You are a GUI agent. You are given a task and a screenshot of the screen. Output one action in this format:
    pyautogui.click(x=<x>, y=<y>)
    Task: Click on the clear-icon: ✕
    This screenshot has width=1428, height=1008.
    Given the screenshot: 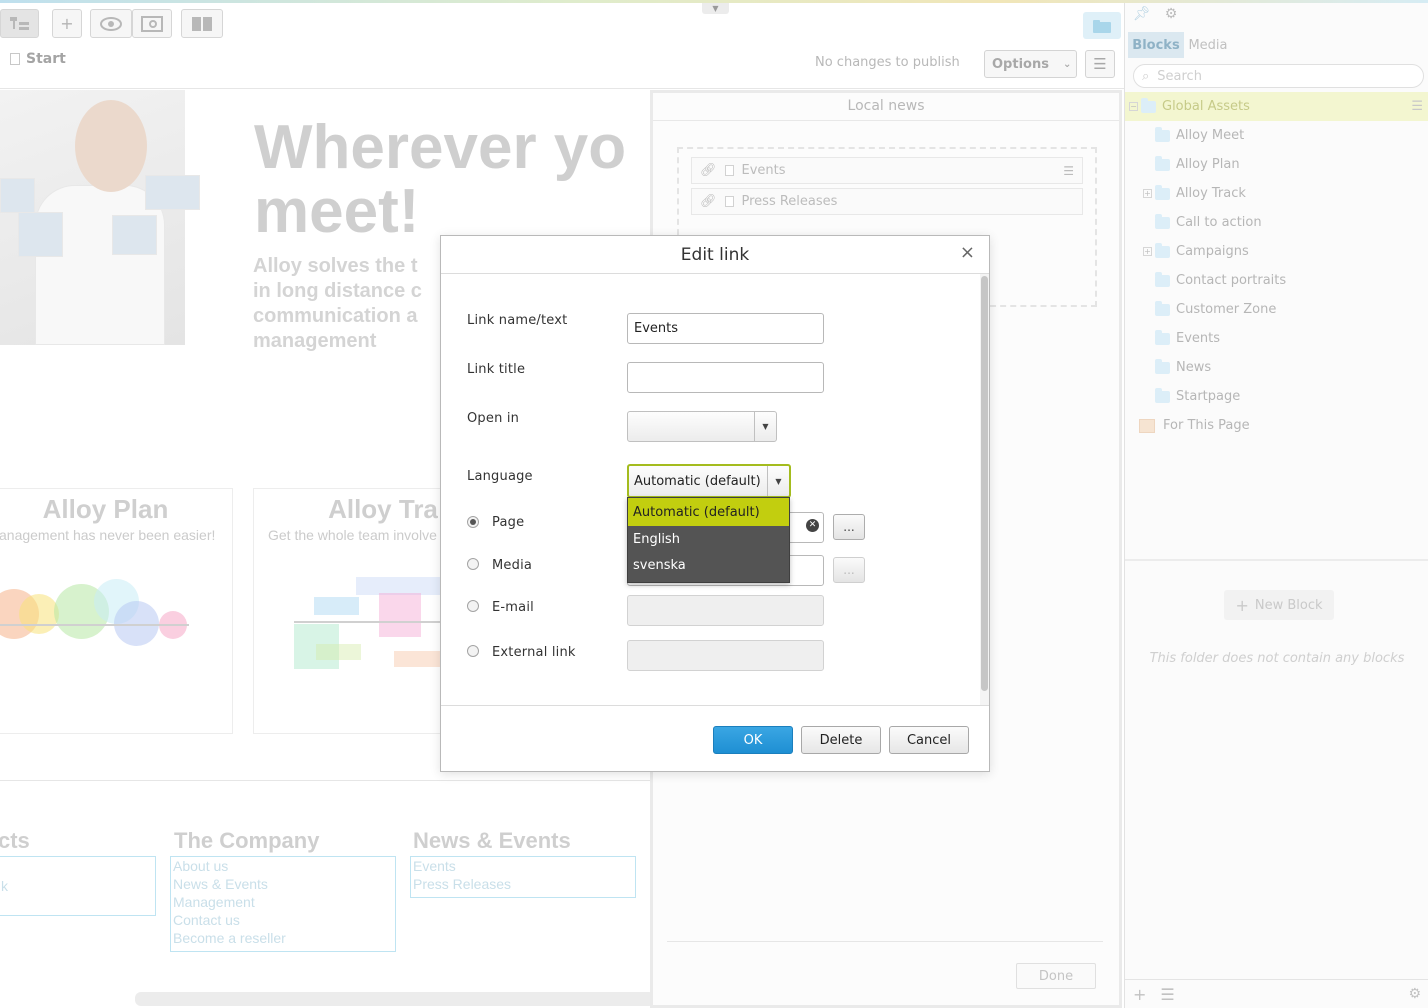 What is the action you would take?
    pyautogui.click(x=812, y=525)
    